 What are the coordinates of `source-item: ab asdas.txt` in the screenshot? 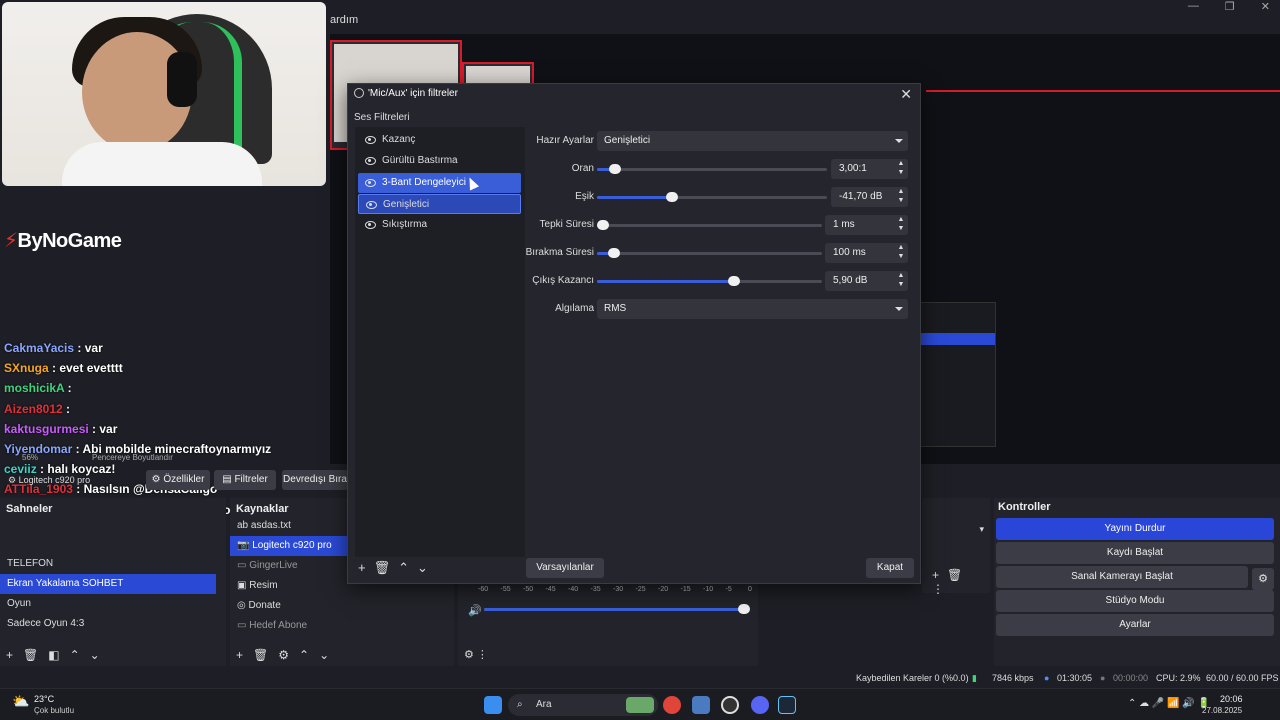 It's located at (289, 526).